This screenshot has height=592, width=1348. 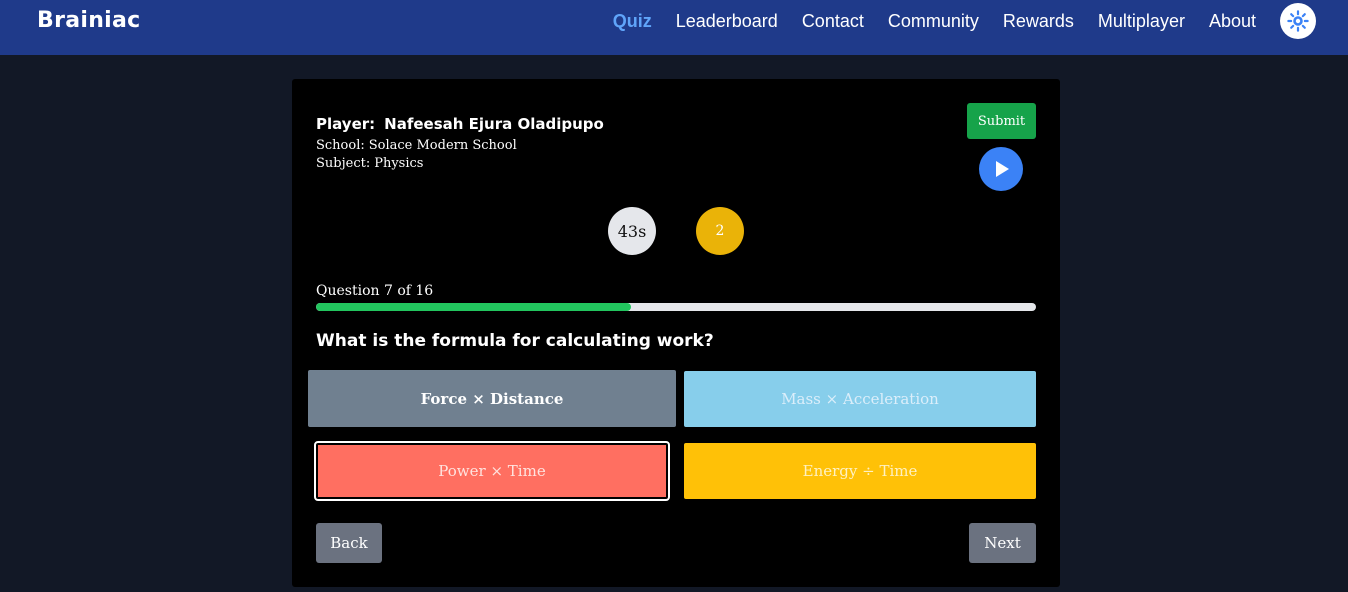 What do you see at coordinates (349, 543) in the screenshot?
I see `back-button: Back` at bounding box center [349, 543].